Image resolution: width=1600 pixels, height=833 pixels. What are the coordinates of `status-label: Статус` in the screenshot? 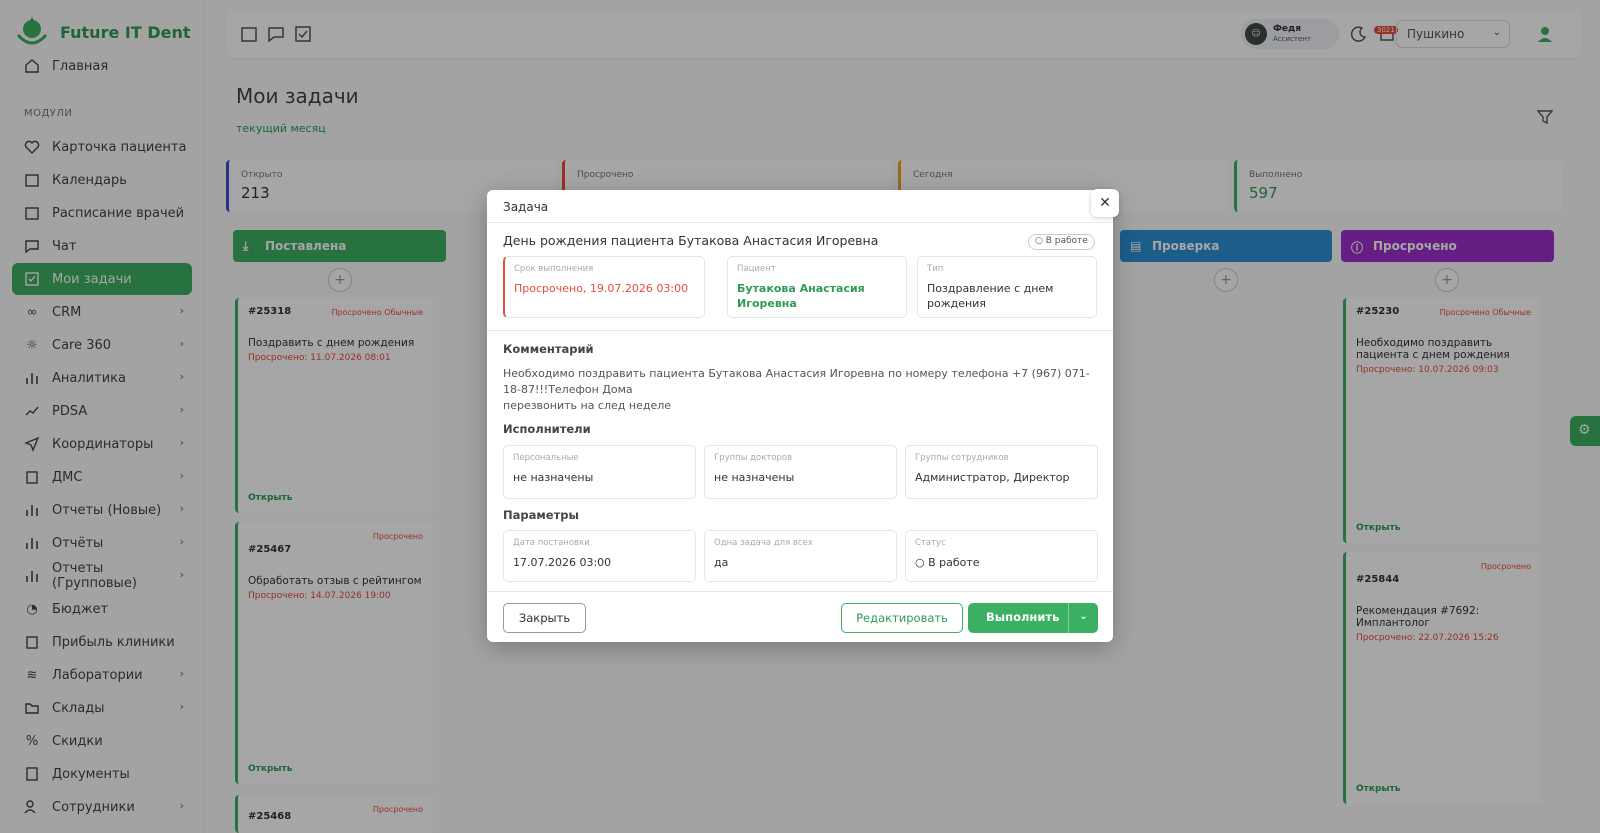 It's located at (930, 543).